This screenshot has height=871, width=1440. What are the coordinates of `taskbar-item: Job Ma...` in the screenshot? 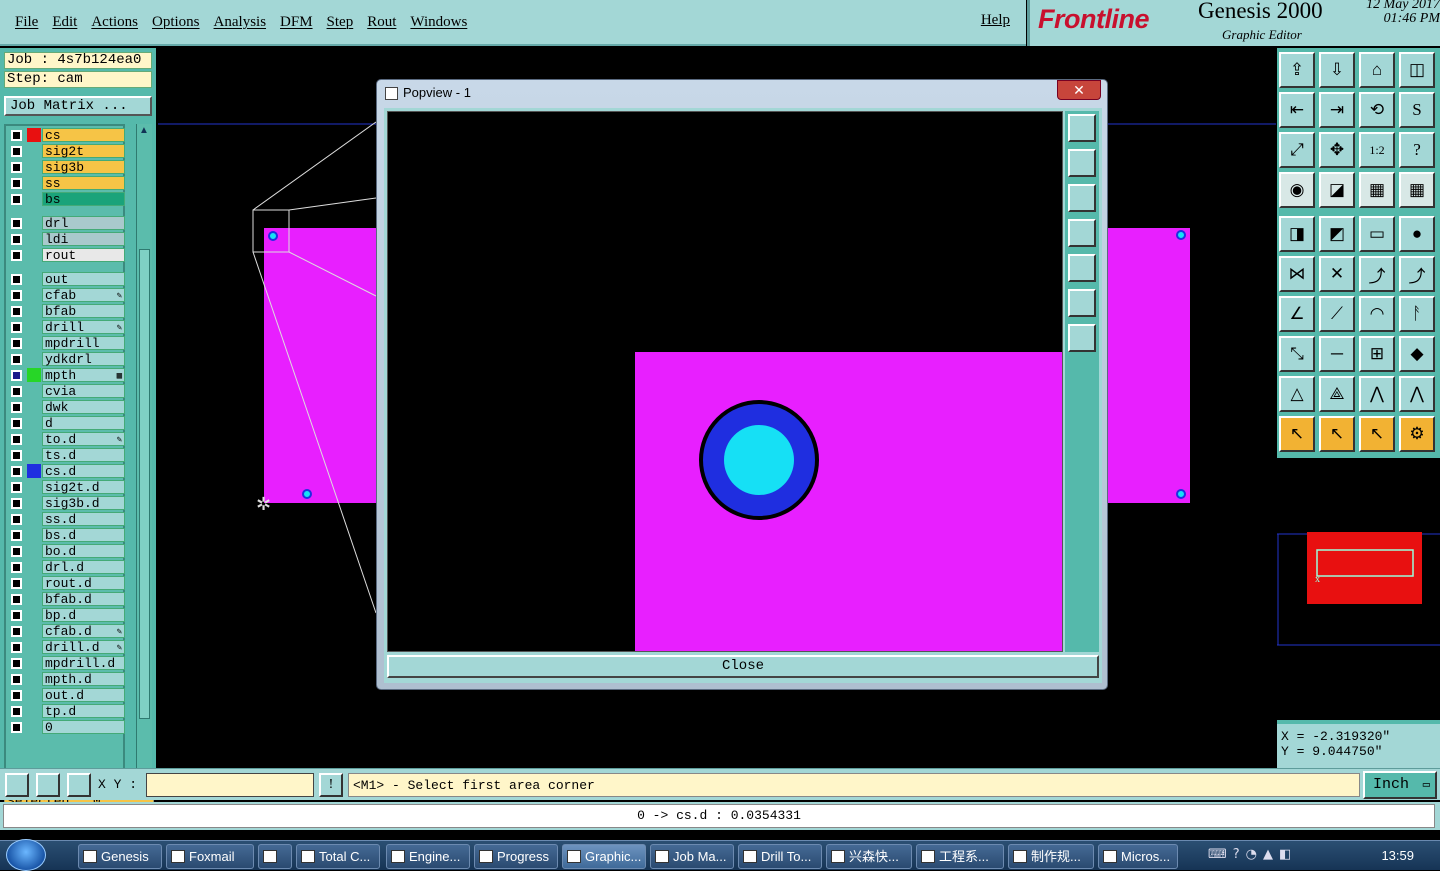 It's located at (692, 856).